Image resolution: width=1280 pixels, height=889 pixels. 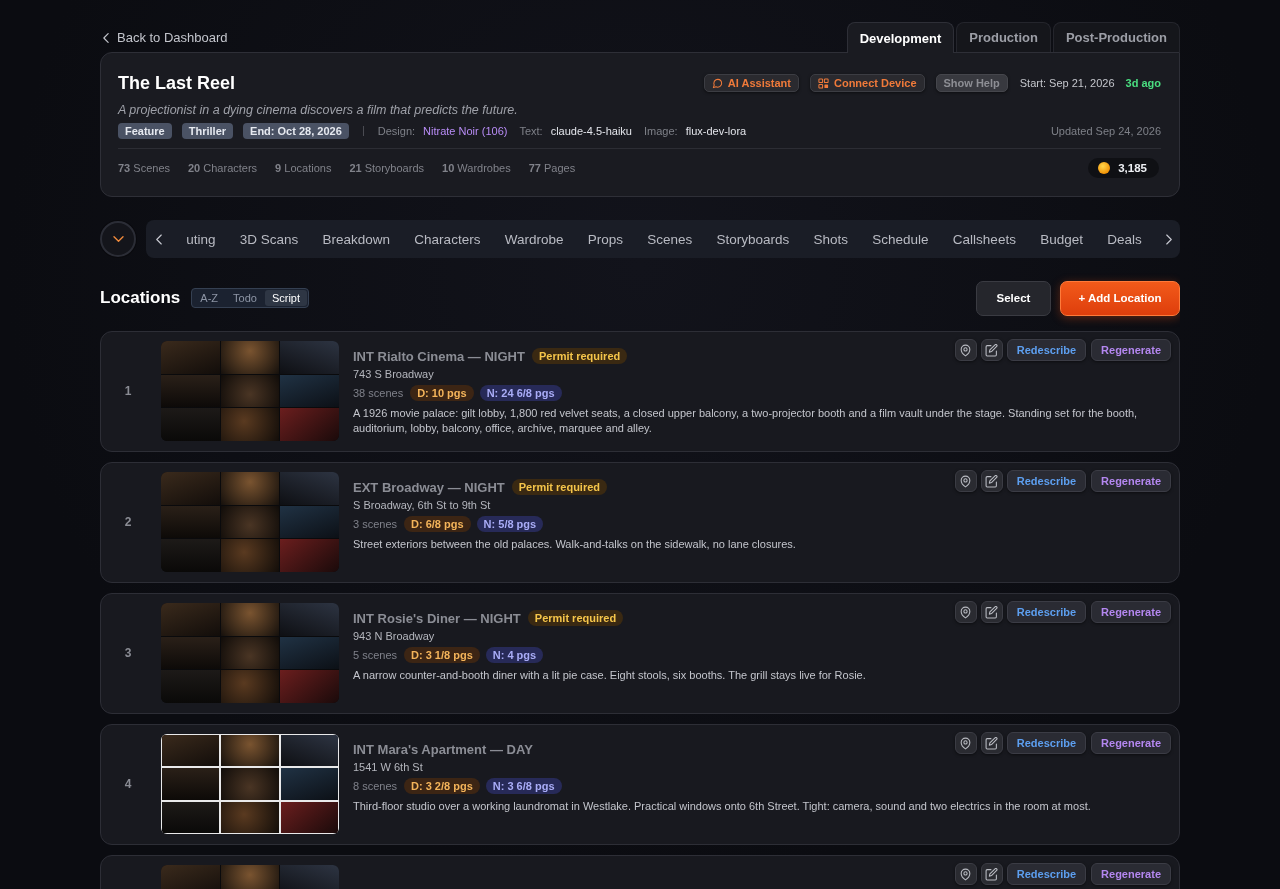 What do you see at coordinates (610, 675) in the screenshot?
I see `location-description: A narrow counter-and-booth diner with a lit pie case. Eight stools, six booths. The grill stays live for Rosie.` at bounding box center [610, 675].